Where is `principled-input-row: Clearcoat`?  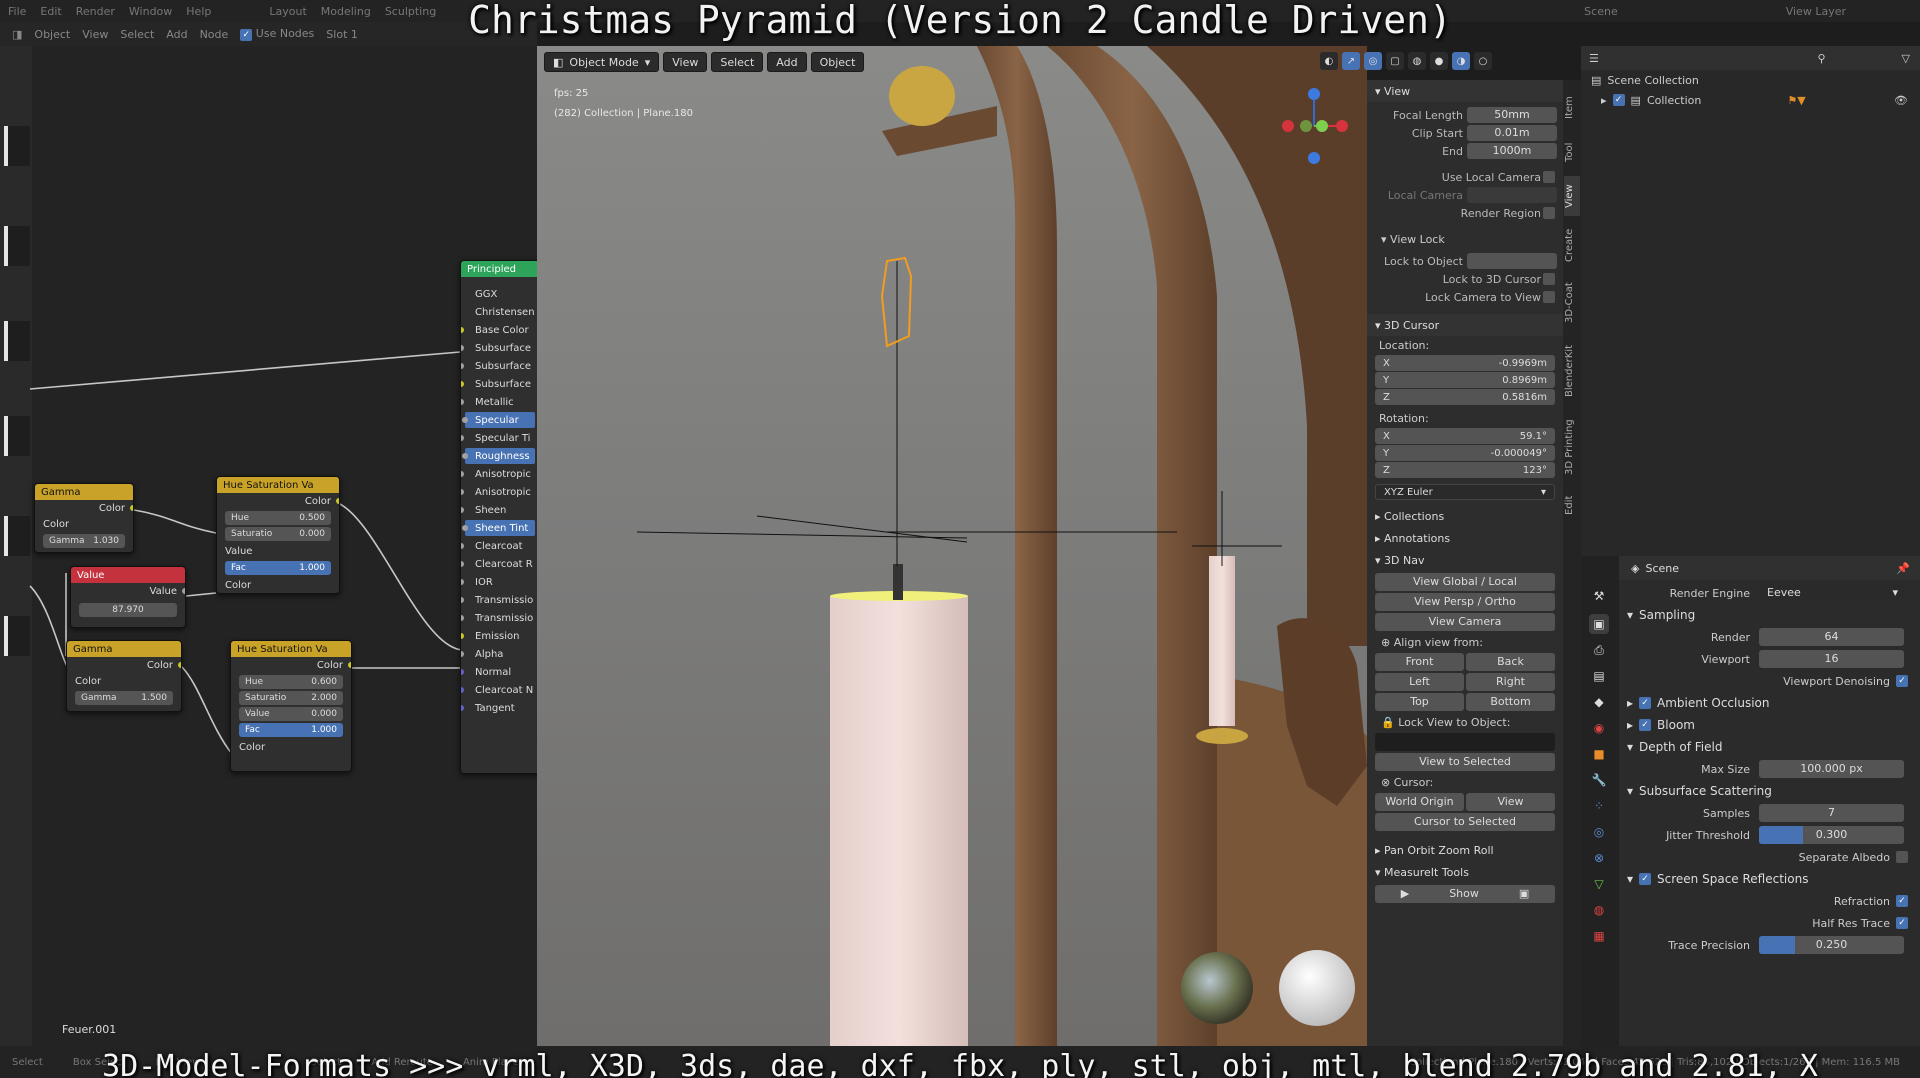
principled-input-row: Clearcoat is located at coordinates (499, 546).